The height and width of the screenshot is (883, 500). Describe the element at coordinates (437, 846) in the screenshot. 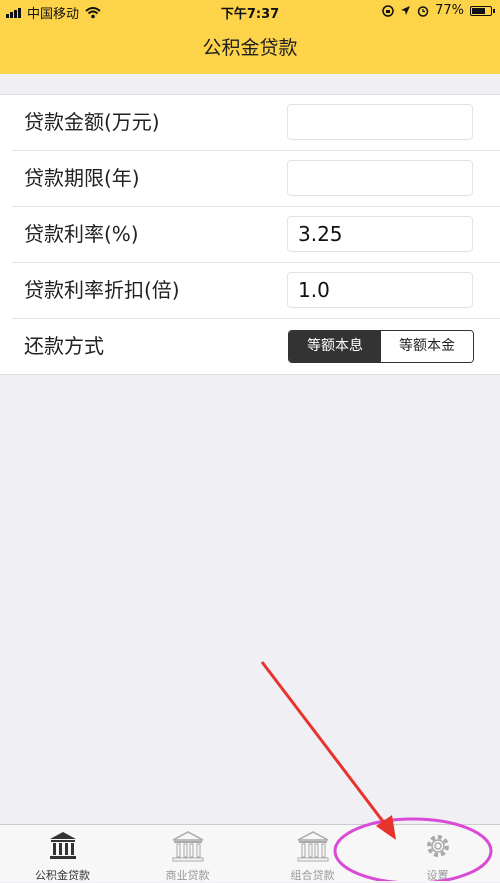

I see `gear-icon` at that location.